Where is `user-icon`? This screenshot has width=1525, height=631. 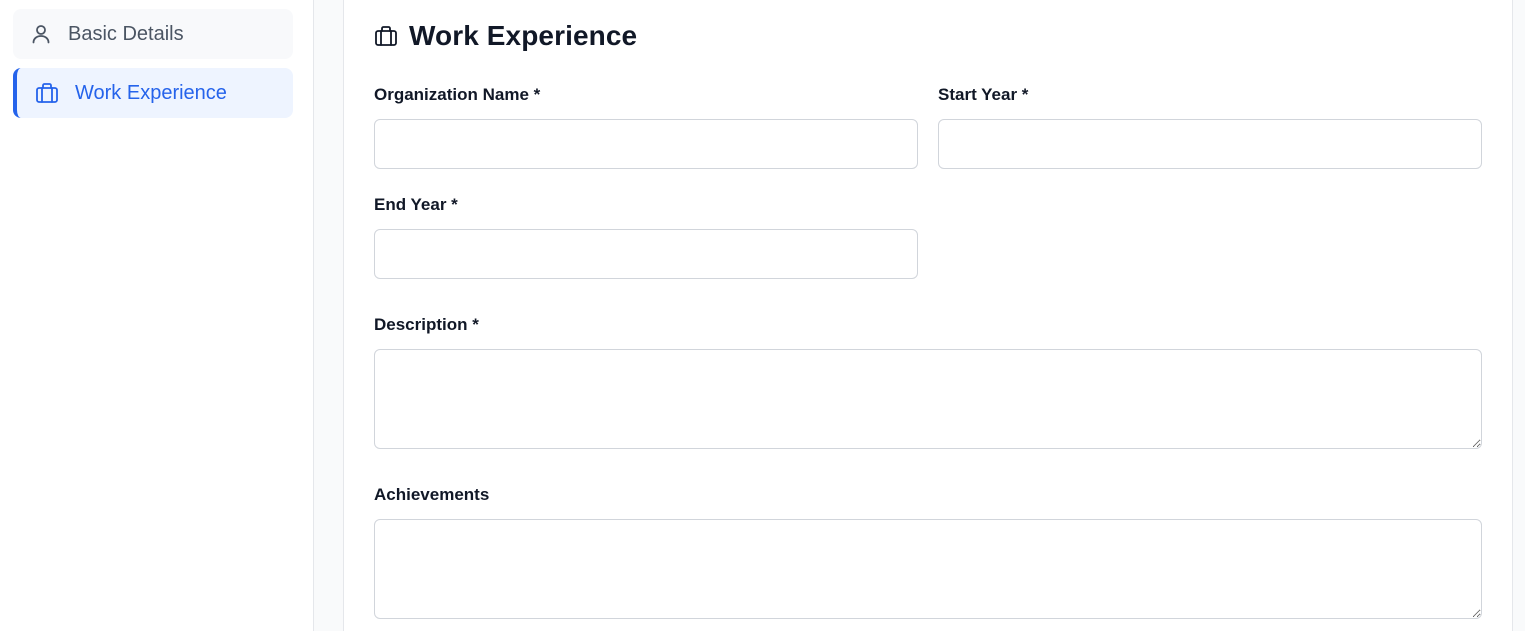
user-icon is located at coordinates (41, 34).